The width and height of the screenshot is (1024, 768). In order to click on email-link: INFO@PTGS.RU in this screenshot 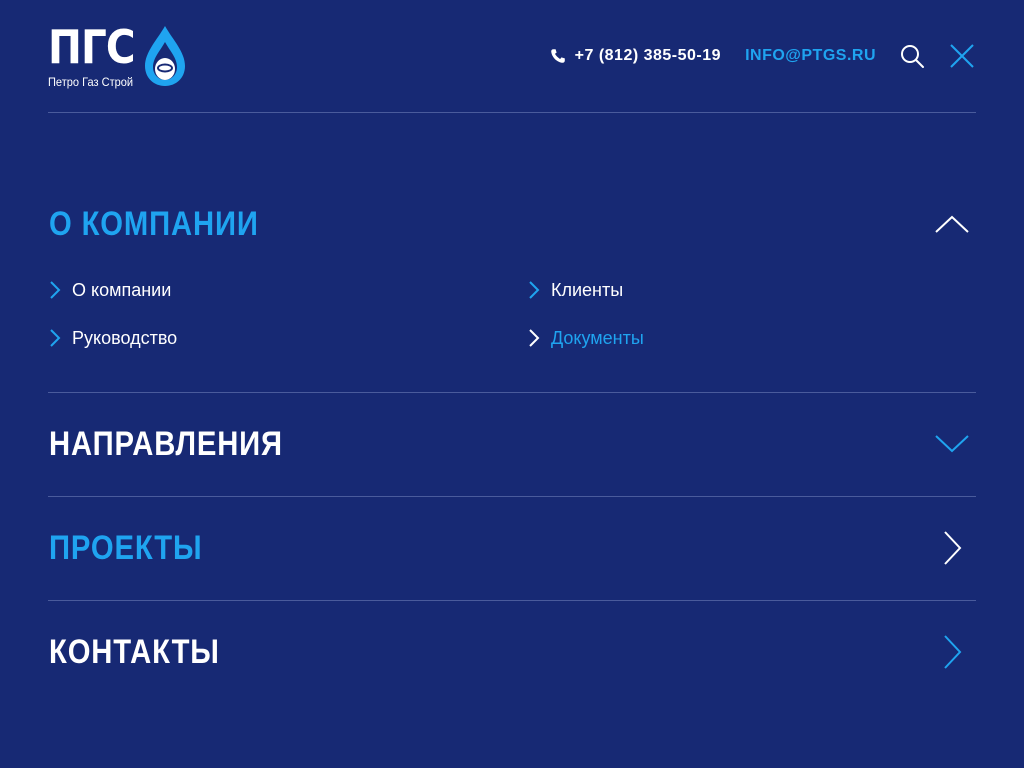, I will do `click(810, 56)`.